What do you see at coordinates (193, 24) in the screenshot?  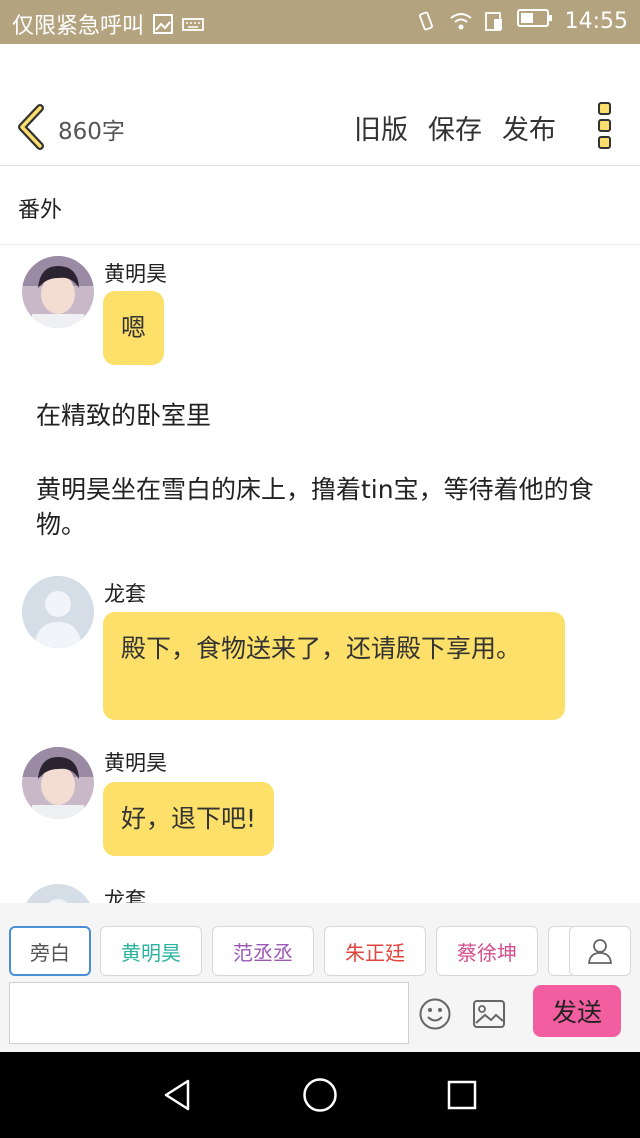 I see `keyboard-notification-icon` at bounding box center [193, 24].